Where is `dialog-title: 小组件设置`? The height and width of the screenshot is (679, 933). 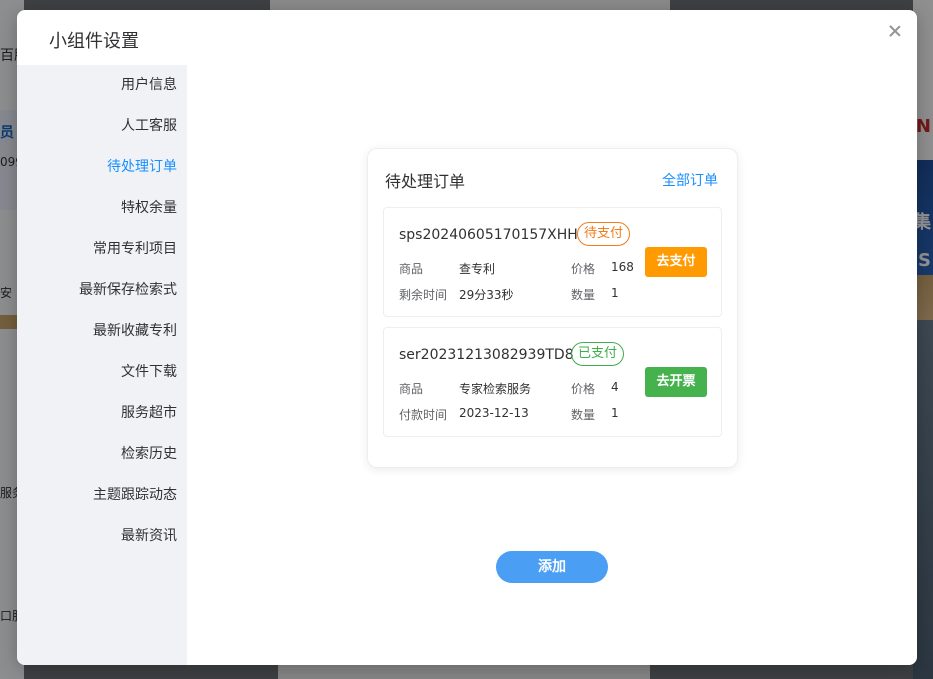 dialog-title: 小组件设置 is located at coordinates (94, 40).